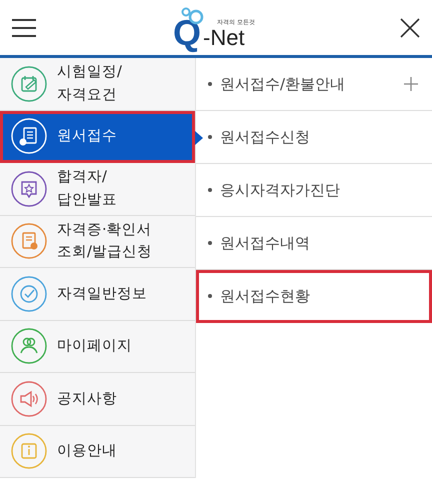 This screenshot has height=481, width=432. What do you see at coordinates (97, 399) in the screenshot?
I see `menu-item: 공지사항` at bounding box center [97, 399].